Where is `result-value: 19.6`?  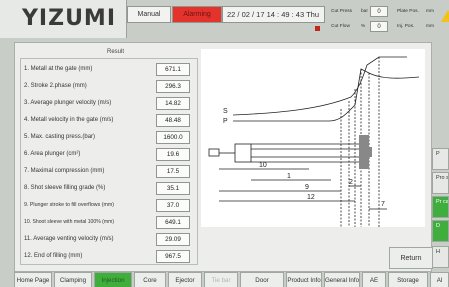 result-value: 19.6 is located at coordinates (173, 154).